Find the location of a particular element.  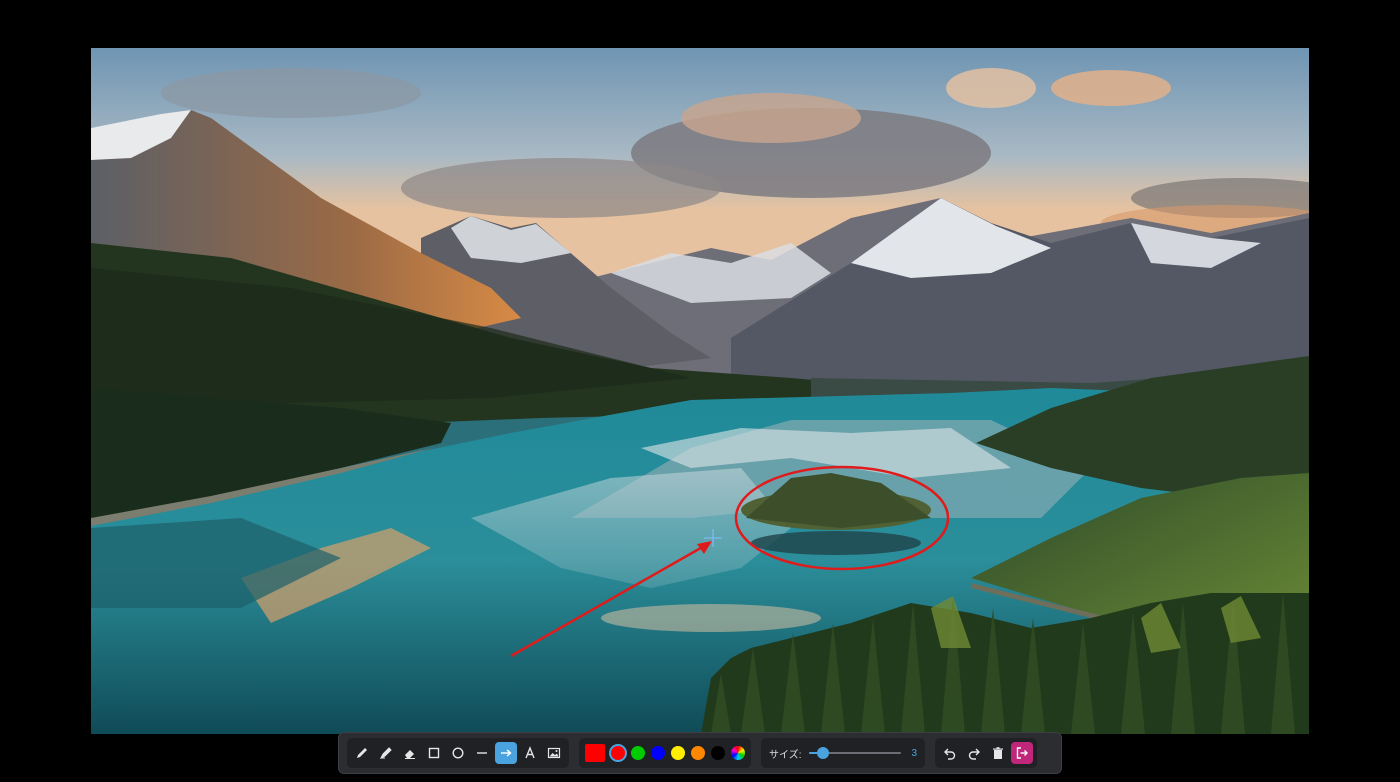

current-color-swatch is located at coordinates (595, 753).